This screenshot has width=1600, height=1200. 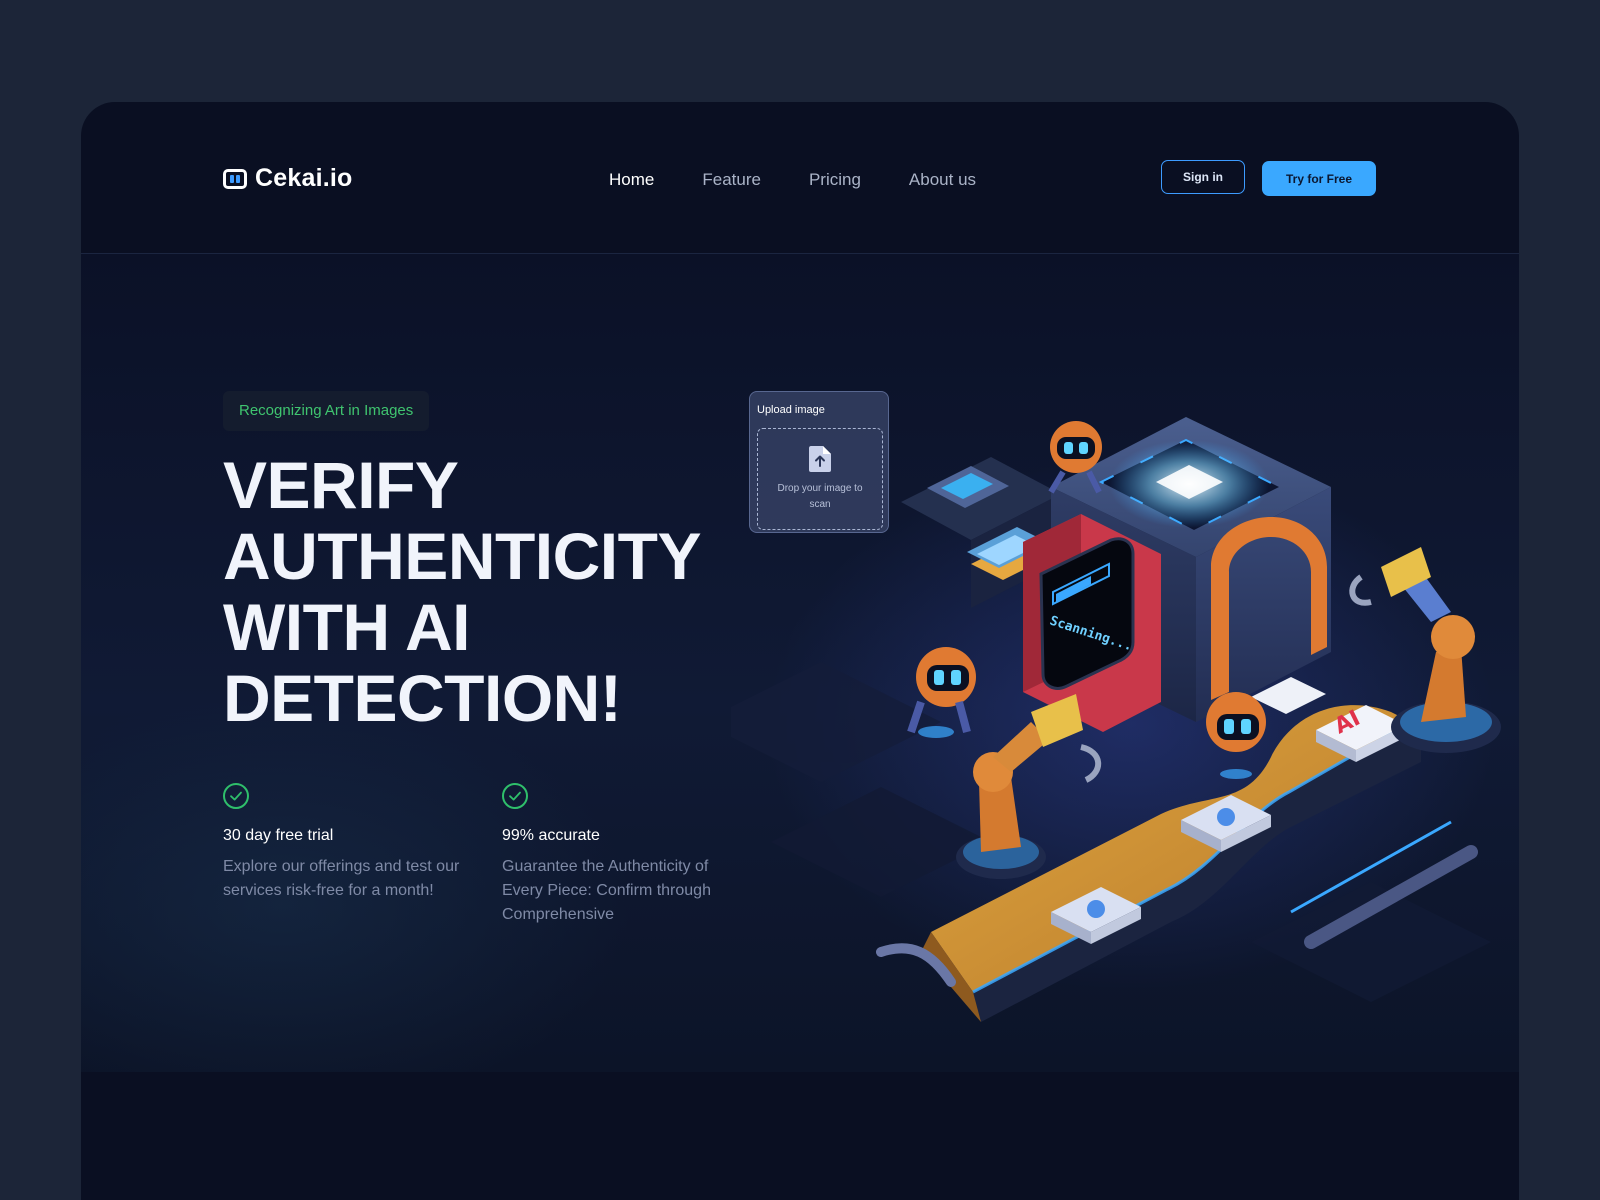 What do you see at coordinates (820, 496) in the screenshot?
I see `drop-zone-text: Drop your image to scan` at bounding box center [820, 496].